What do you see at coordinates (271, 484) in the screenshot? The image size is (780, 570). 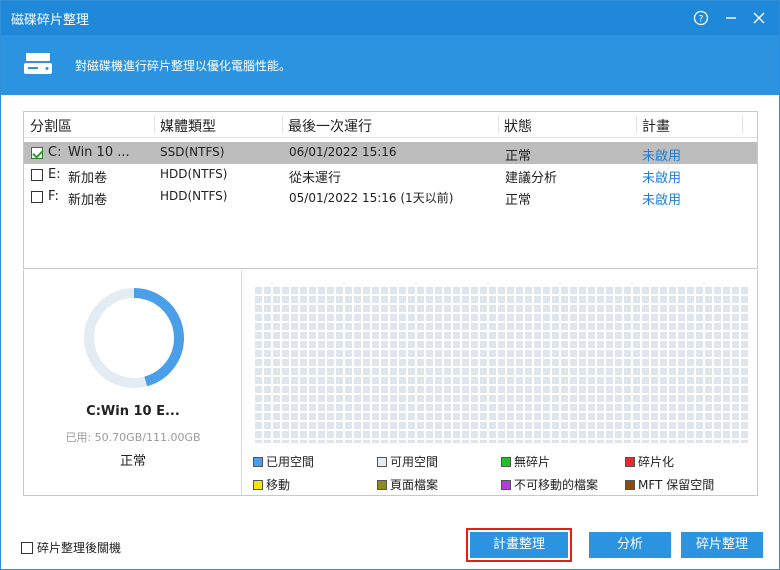 I see `legend-moving: 移動` at bounding box center [271, 484].